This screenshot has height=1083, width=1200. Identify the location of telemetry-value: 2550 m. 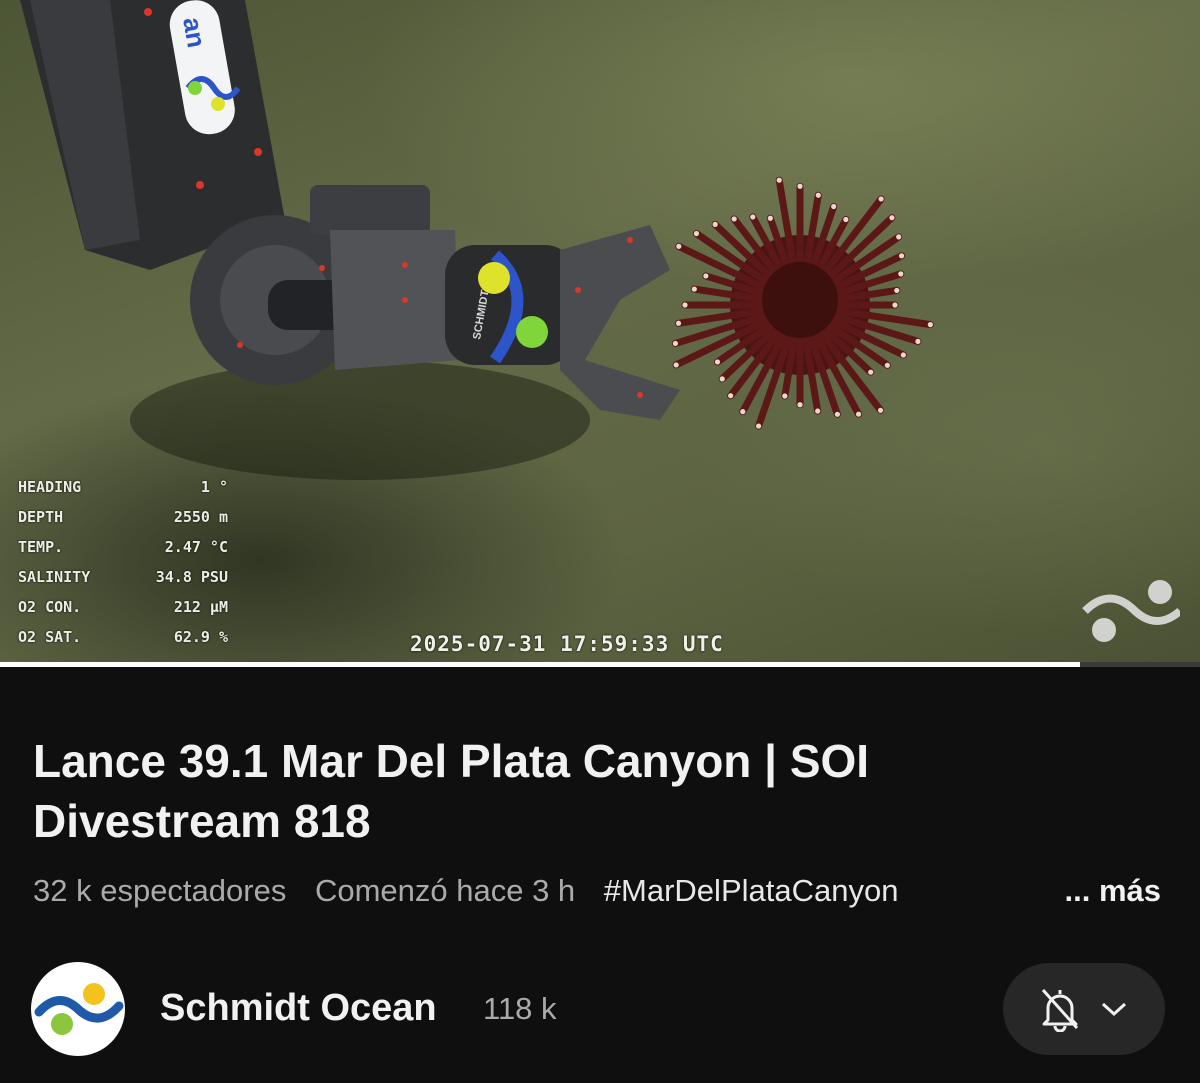
(200, 517).